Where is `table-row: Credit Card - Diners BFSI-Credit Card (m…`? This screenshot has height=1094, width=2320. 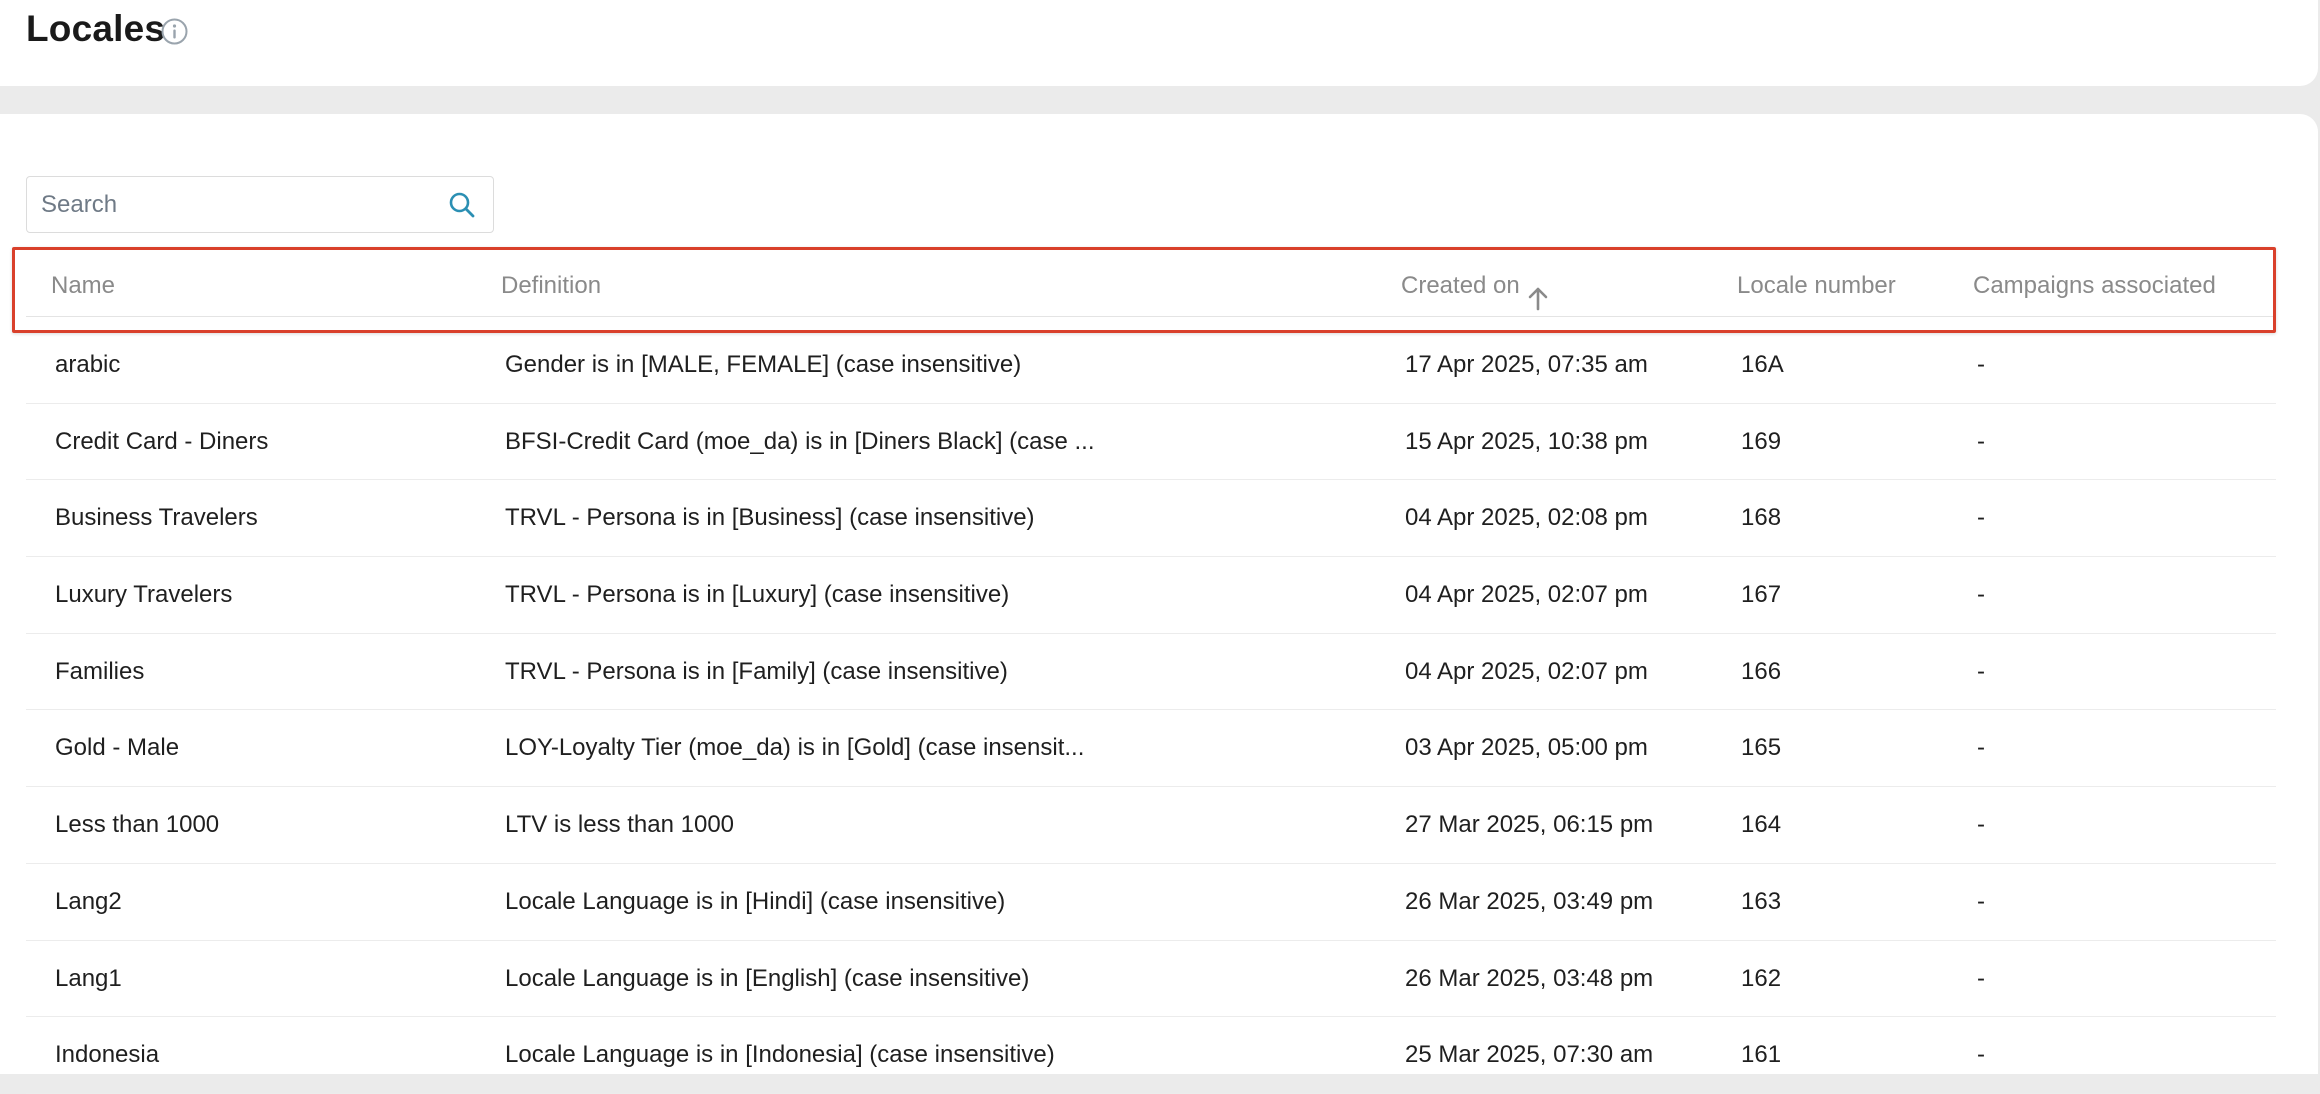 table-row: Credit Card - Diners BFSI-Credit Card (m… is located at coordinates (1151, 442).